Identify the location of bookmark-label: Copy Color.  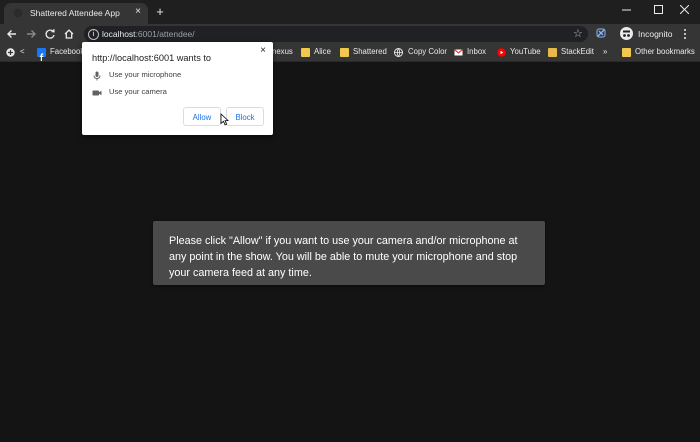
(427, 51).